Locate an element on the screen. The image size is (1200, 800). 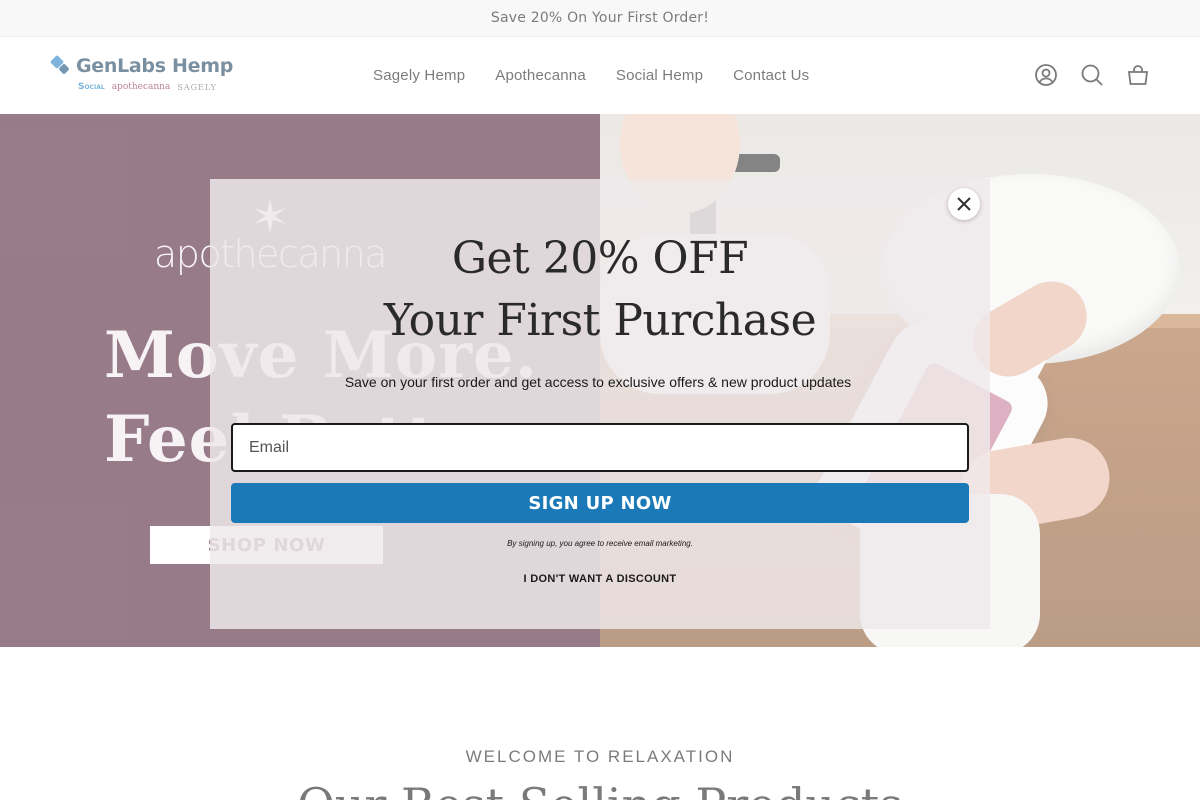
decline-discount-link: I DON'T WANT A DISCOUNT is located at coordinates (600, 579).